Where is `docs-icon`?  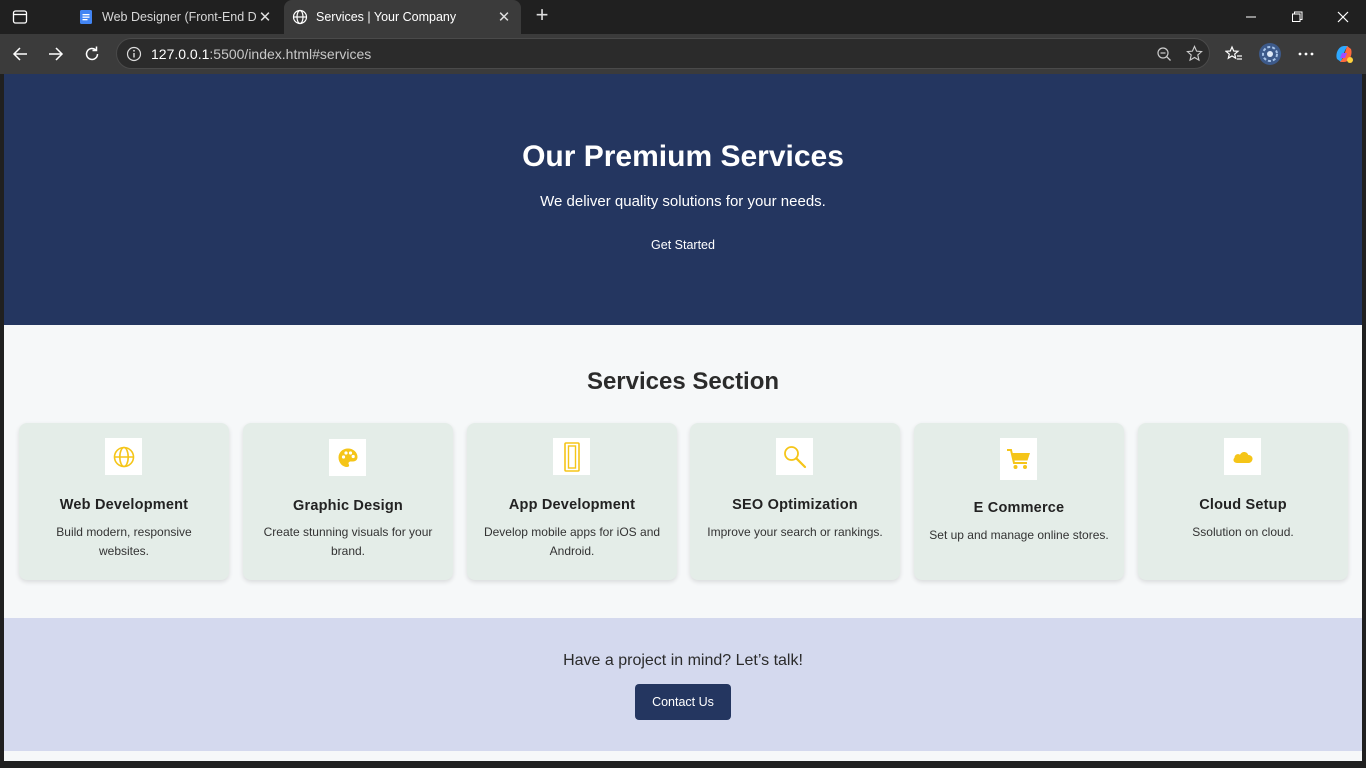
docs-icon is located at coordinates (86, 17).